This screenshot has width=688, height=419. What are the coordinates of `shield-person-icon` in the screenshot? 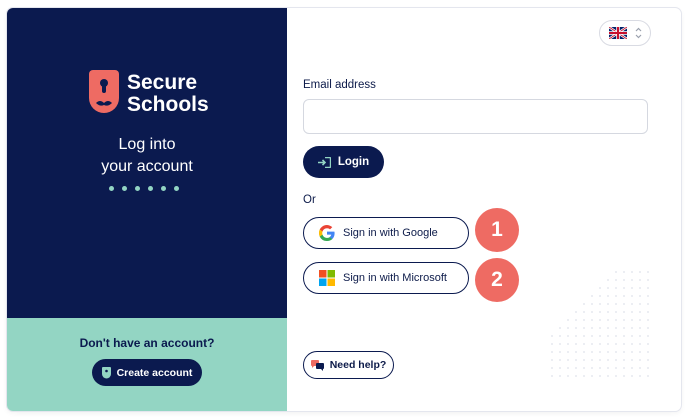 It's located at (104, 91).